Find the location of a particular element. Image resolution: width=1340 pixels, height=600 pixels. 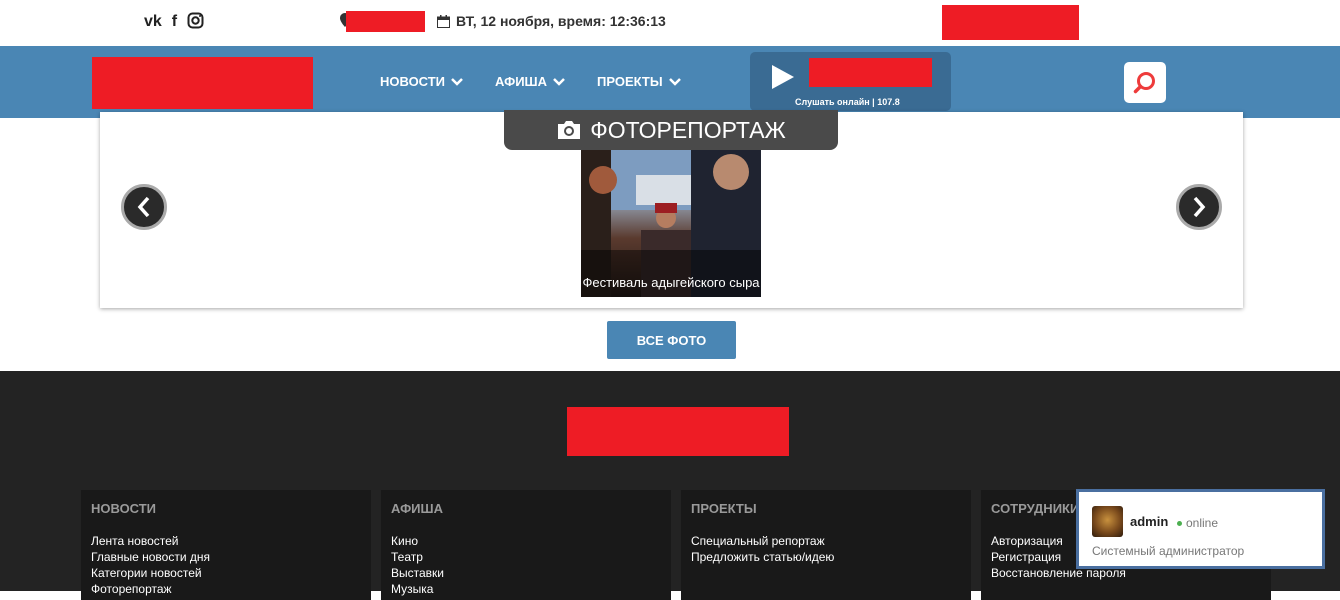

admin-user-popup: admin online Системный администратор is located at coordinates (1200, 529).